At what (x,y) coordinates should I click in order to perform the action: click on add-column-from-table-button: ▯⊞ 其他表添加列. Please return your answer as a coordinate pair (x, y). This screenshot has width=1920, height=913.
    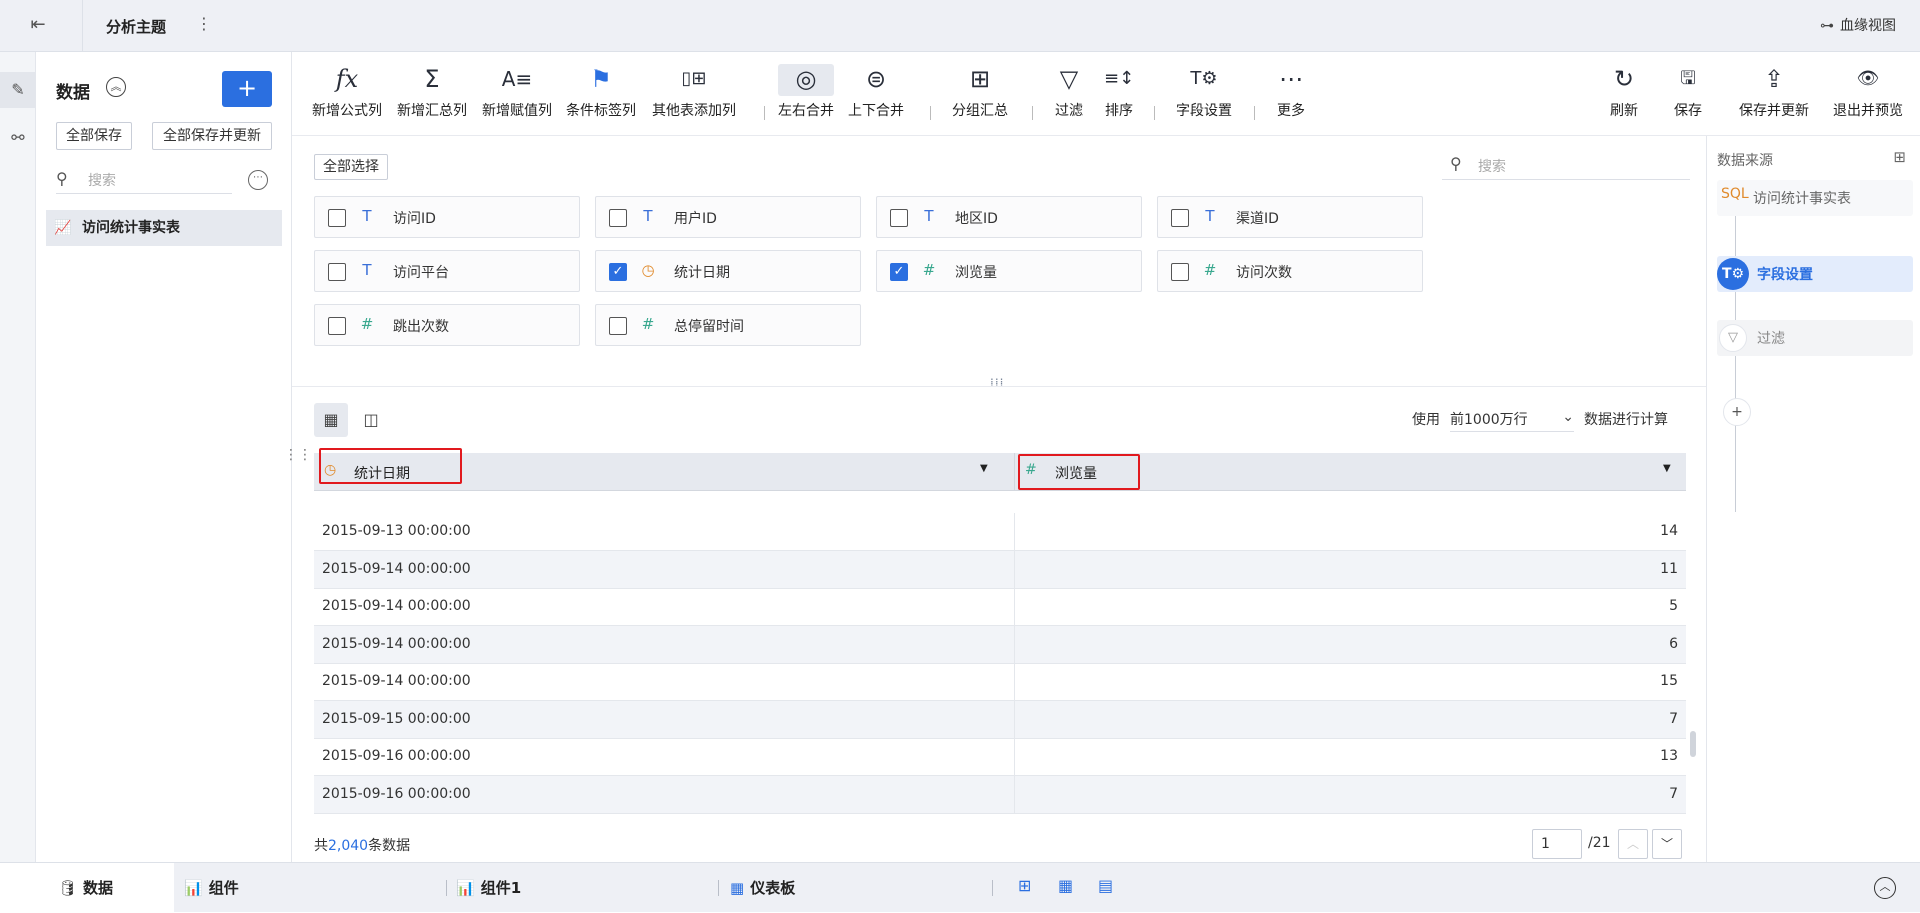
    Looking at the image, I should click on (694, 92).